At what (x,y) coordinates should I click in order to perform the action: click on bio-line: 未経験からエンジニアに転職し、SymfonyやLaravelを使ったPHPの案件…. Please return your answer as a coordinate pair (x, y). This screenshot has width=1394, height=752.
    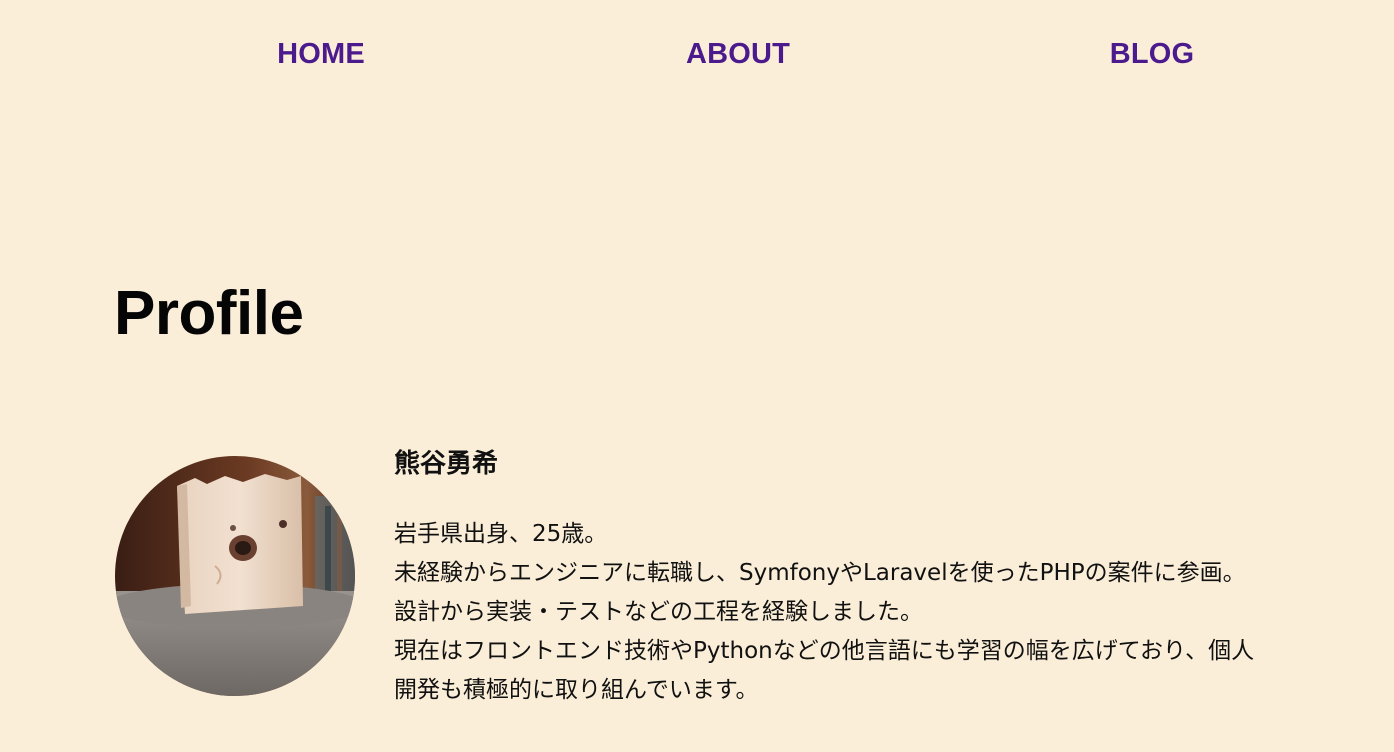
    Looking at the image, I should click on (820, 573).